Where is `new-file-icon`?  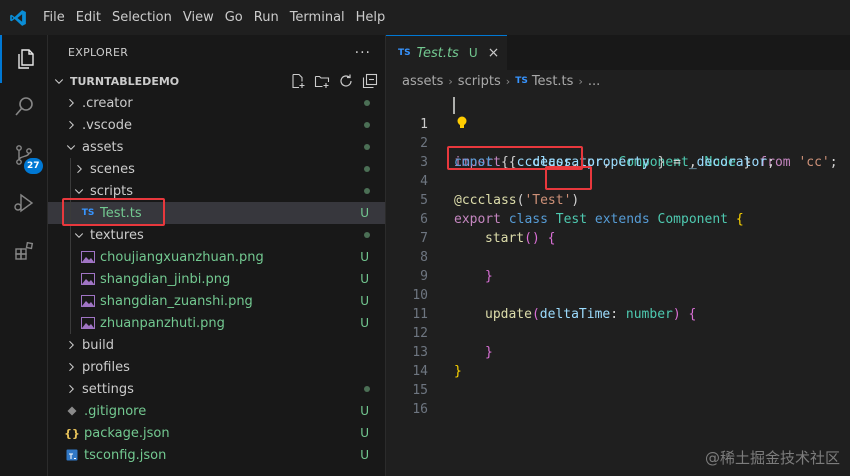
new-file-icon is located at coordinates (298, 81).